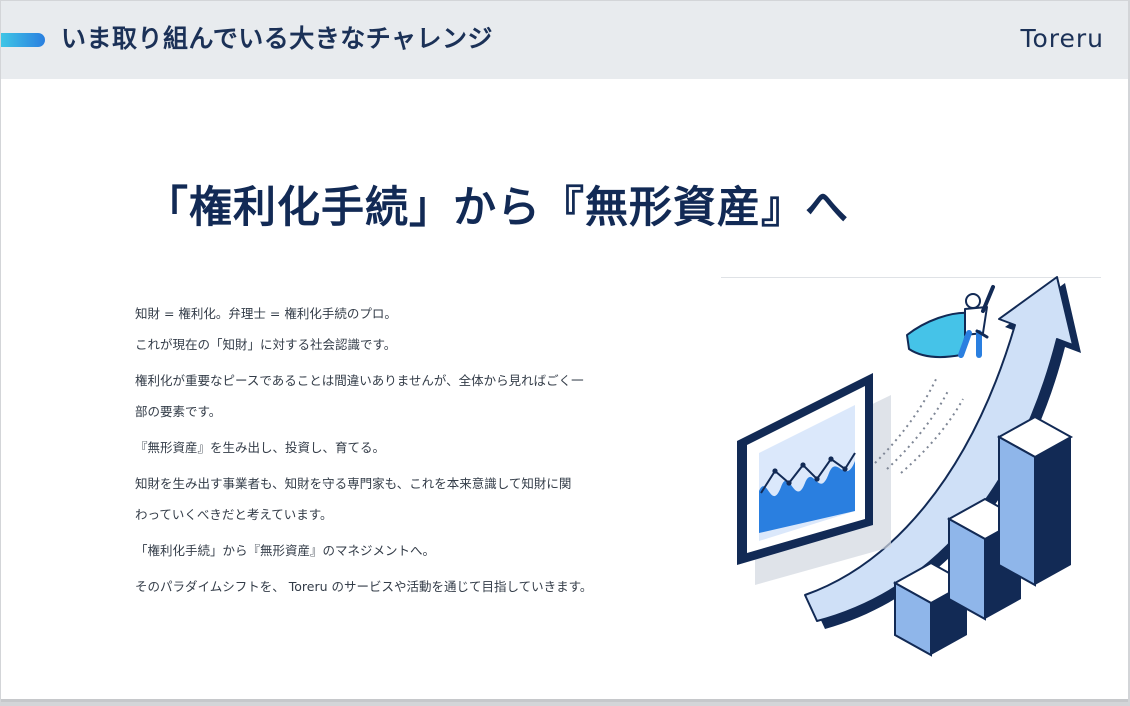 The image size is (1130, 706). What do you see at coordinates (266, 344) in the screenshot?
I see `paragraph-line: これが現在の「知財」に対する社会認識です。` at bounding box center [266, 344].